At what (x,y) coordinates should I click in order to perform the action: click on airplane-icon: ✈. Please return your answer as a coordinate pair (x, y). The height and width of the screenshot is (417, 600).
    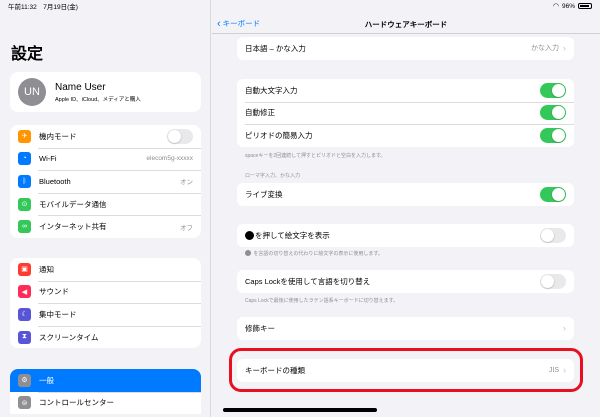
    Looking at the image, I should click on (24, 136).